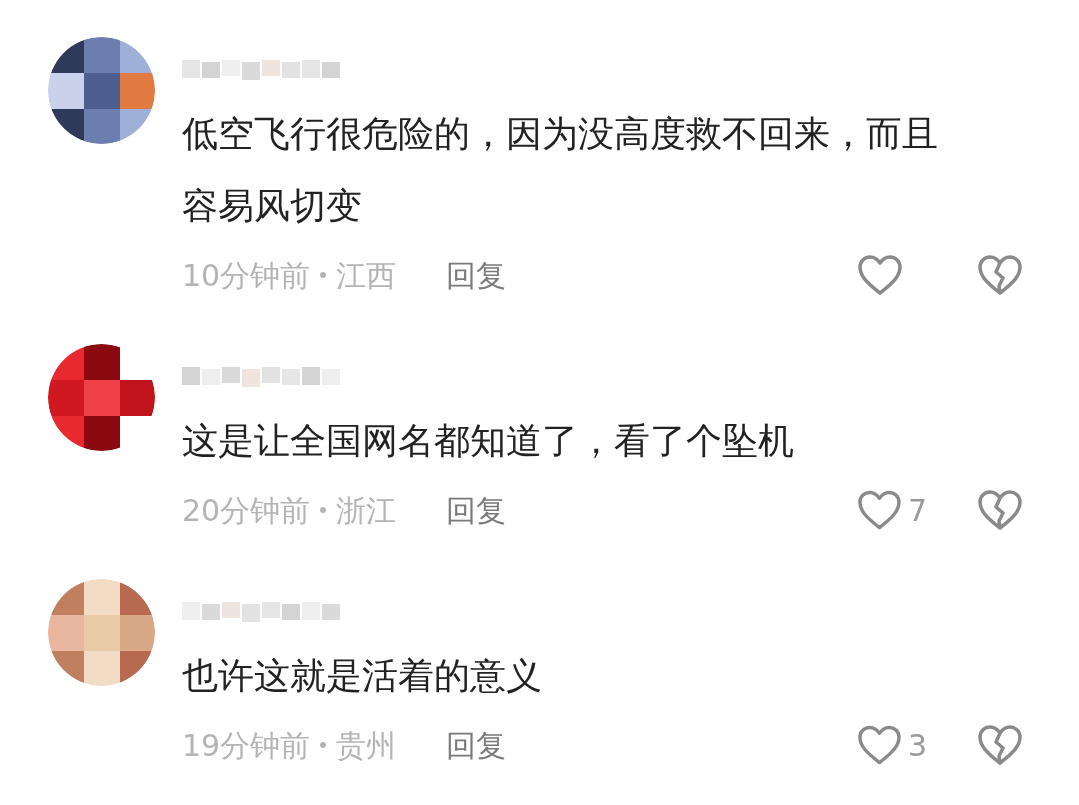 This screenshot has width=1079, height=805. What do you see at coordinates (366, 510) in the screenshot?
I see `comment-location: 浙江` at bounding box center [366, 510].